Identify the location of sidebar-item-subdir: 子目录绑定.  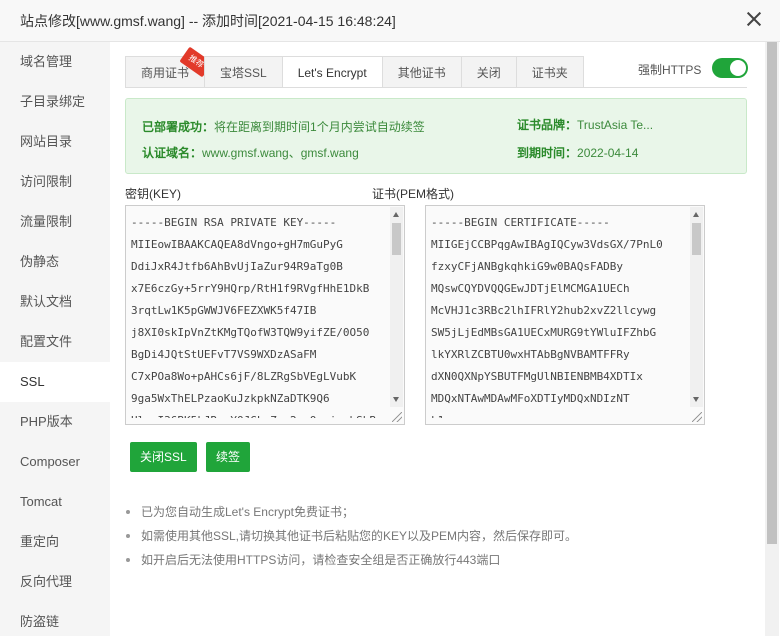
(55, 102).